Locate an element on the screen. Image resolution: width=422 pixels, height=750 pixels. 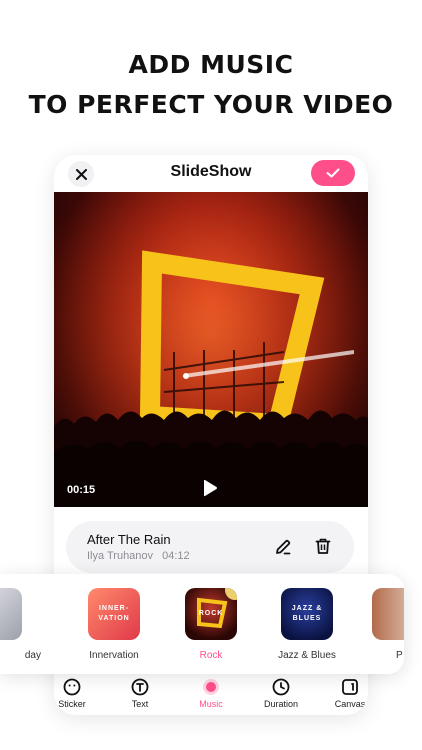
genre-thumb: ROCK is located at coordinates (211, 614).